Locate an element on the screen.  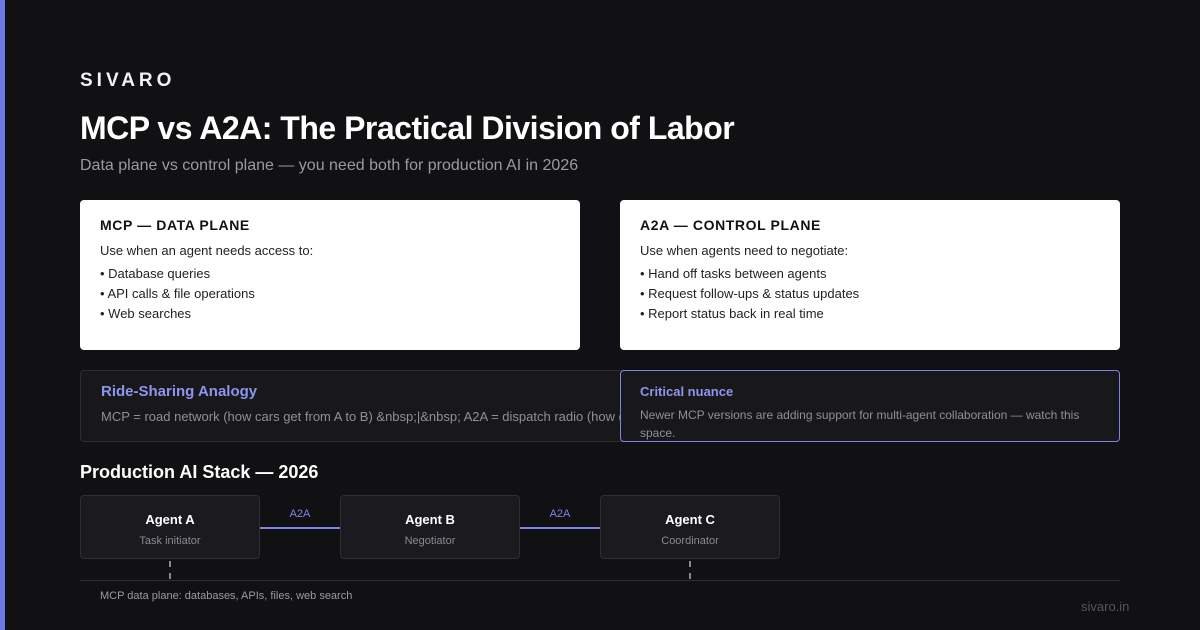
analogy-title: Ride-Sharing Analogy is located at coordinates (179, 391).